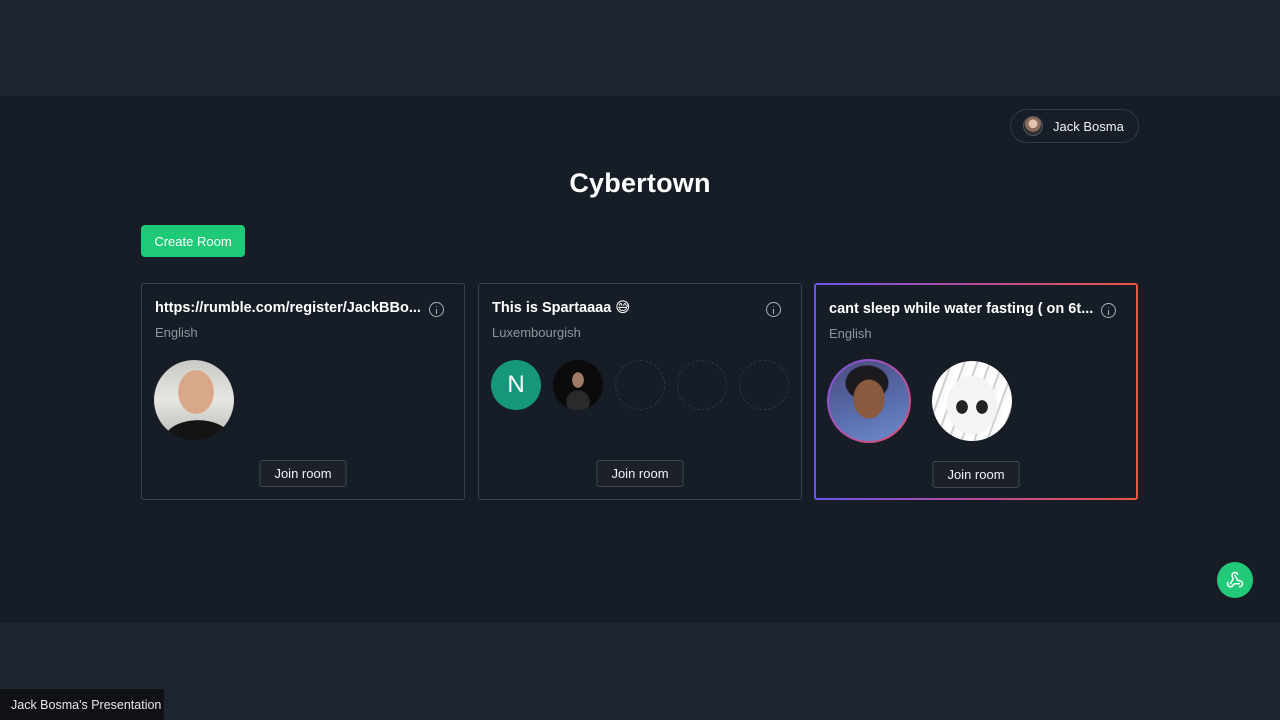 Image resolution: width=1280 pixels, height=720 pixels. I want to click on create-room-button: Create Room, so click(193, 241).